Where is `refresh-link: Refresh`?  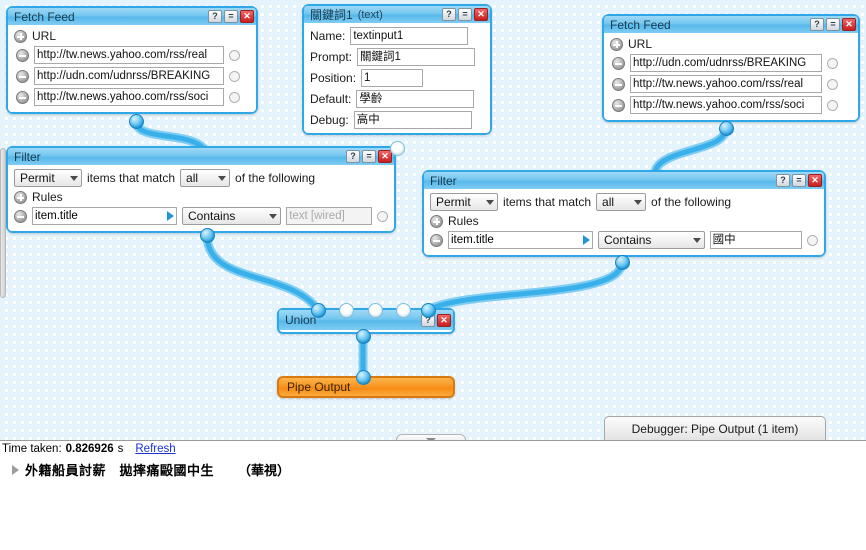 refresh-link: Refresh is located at coordinates (155, 449).